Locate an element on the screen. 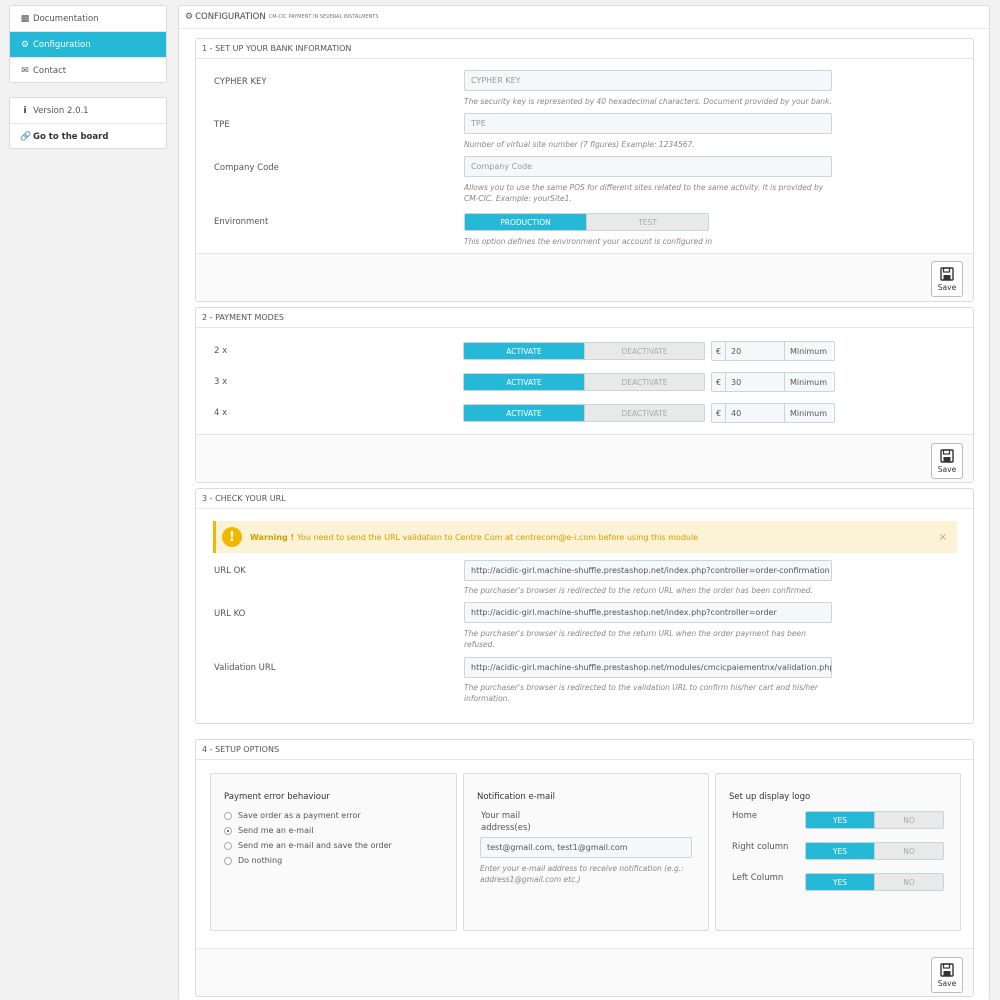 This screenshot has height=1000, width=1000. radio-send-email-save: Send me an e-mail and save the order is located at coordinates (308, 845).